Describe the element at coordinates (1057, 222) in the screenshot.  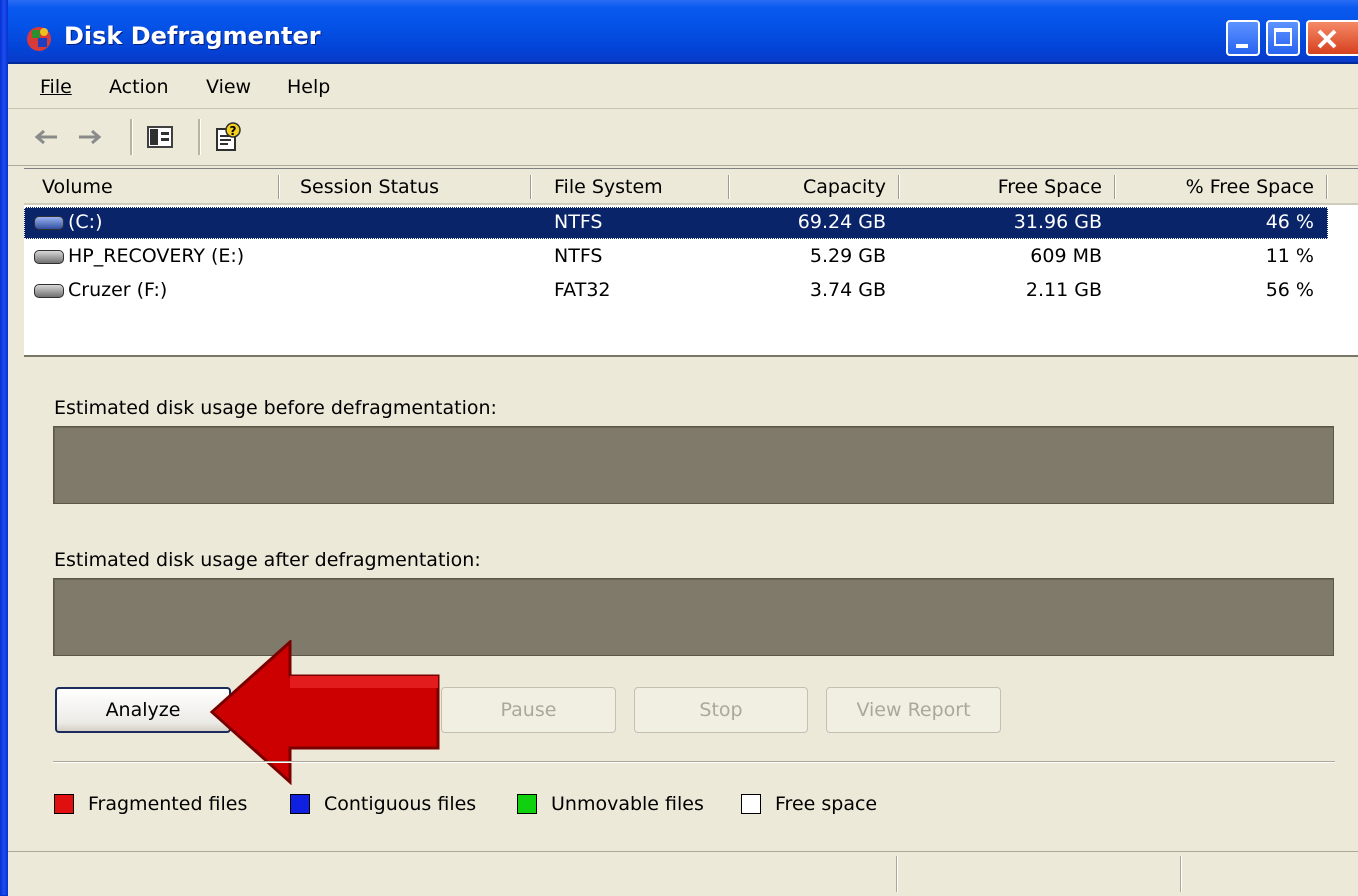
I see `free-space: 31.96 GB` at that location.